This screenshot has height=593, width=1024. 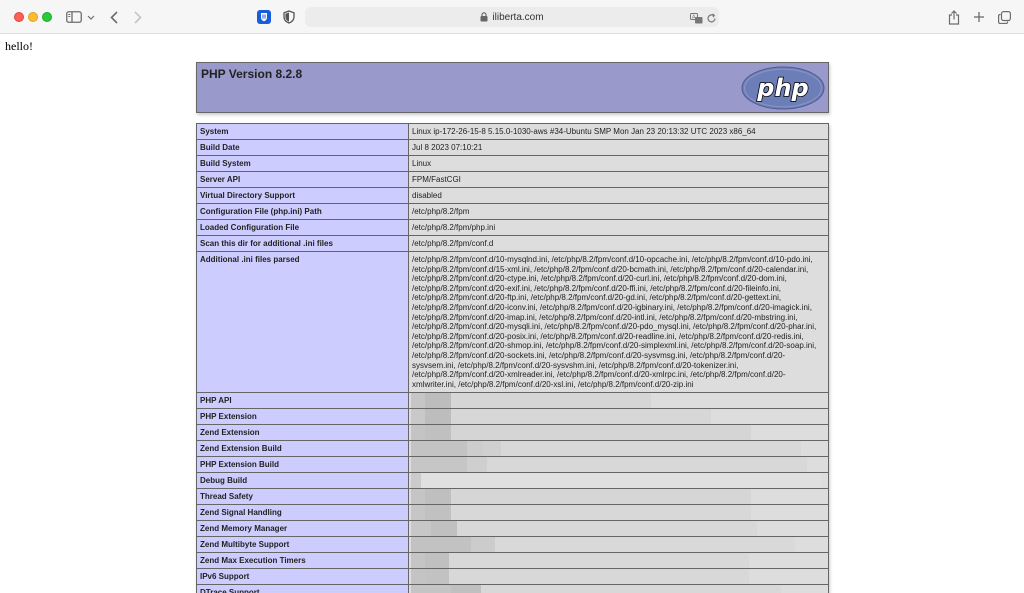 I want to click on row-label-php-extension: PHP Extension, so click(x=302, y=417).